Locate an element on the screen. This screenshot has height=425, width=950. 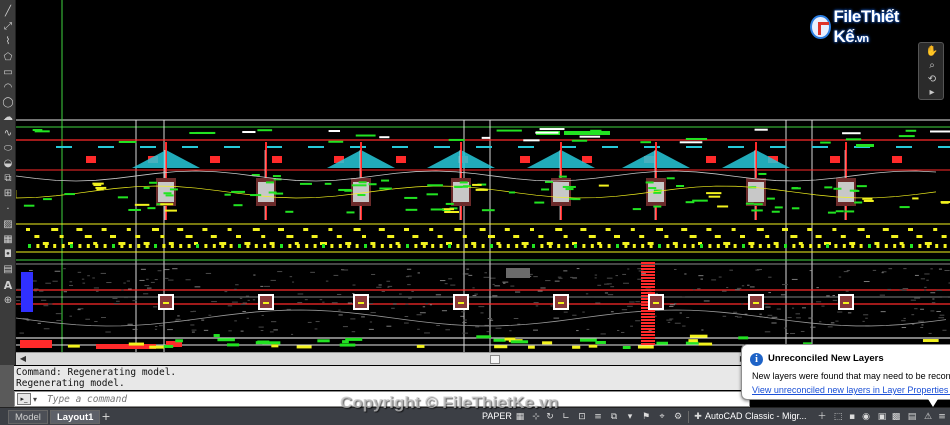
info-icon: i is located at coordinates (756, 359).